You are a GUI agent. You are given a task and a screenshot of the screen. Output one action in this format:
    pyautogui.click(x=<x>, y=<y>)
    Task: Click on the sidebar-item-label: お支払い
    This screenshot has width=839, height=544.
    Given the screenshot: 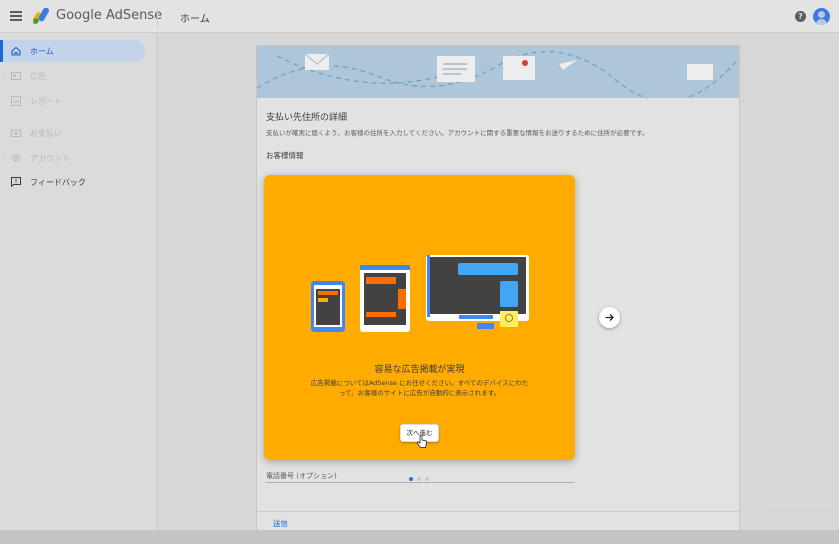 What is the action you would take?
    pyautogui.click(x=46, y=133)
    